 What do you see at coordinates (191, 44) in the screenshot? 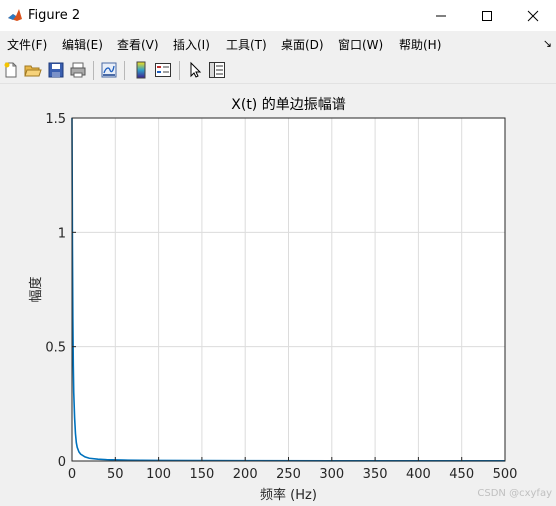
I see `menu-insert: 插入(I)` at bounding box center [191, 44].